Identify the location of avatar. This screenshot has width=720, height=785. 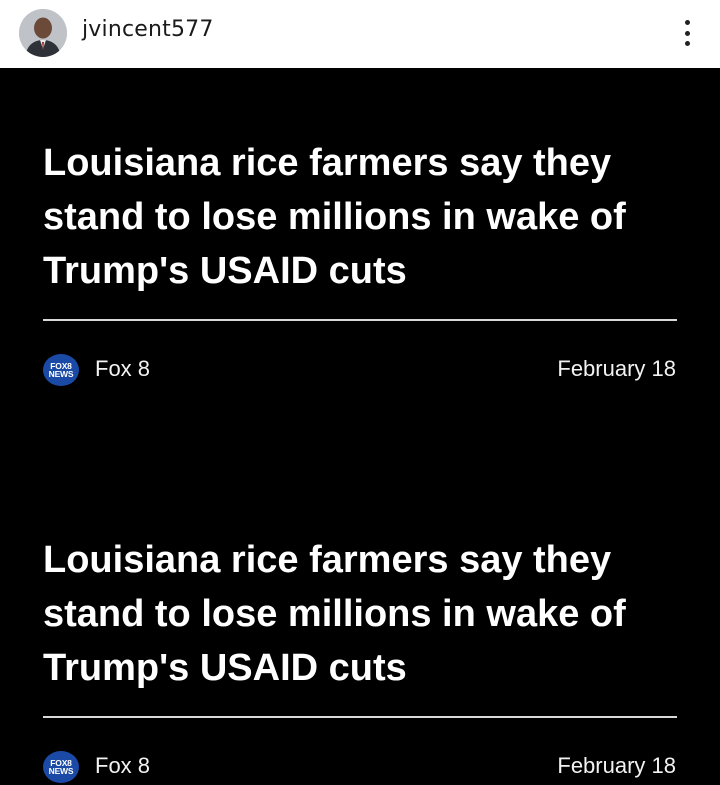
(43, 33).